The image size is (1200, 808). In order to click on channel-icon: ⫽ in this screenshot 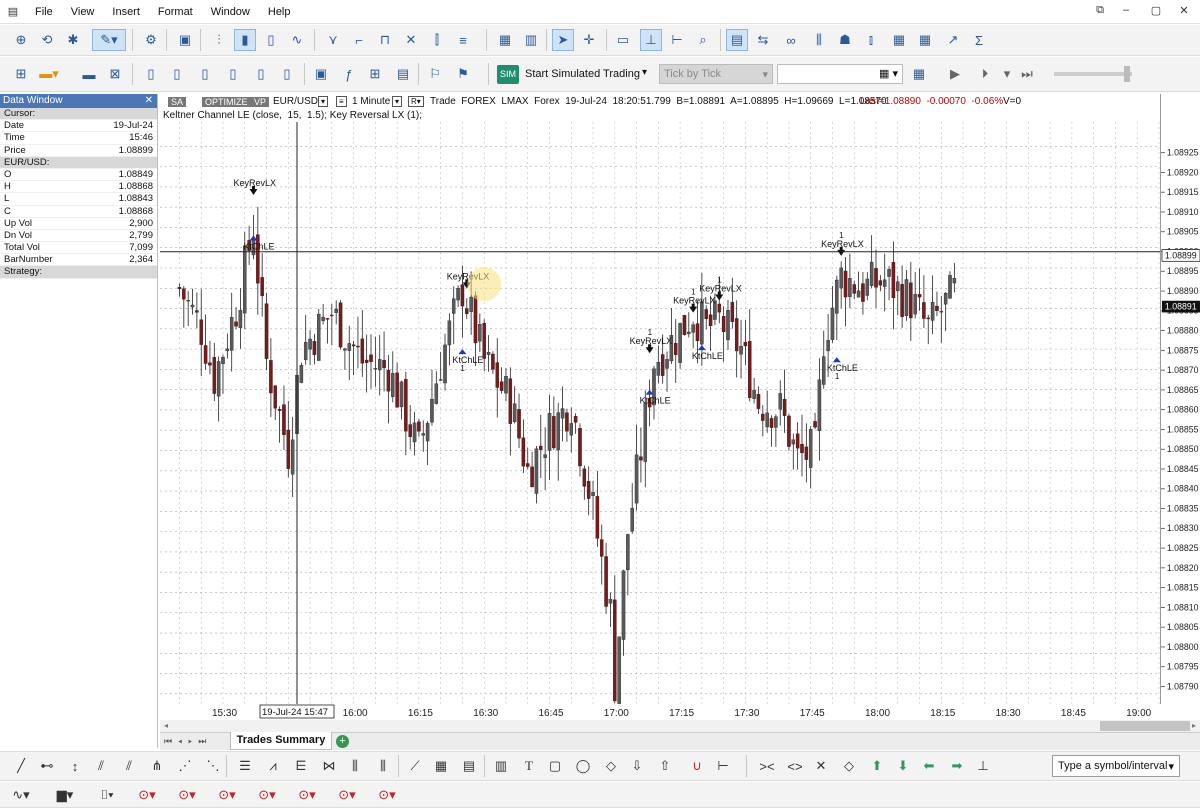, I will do `click(101, 766)`.